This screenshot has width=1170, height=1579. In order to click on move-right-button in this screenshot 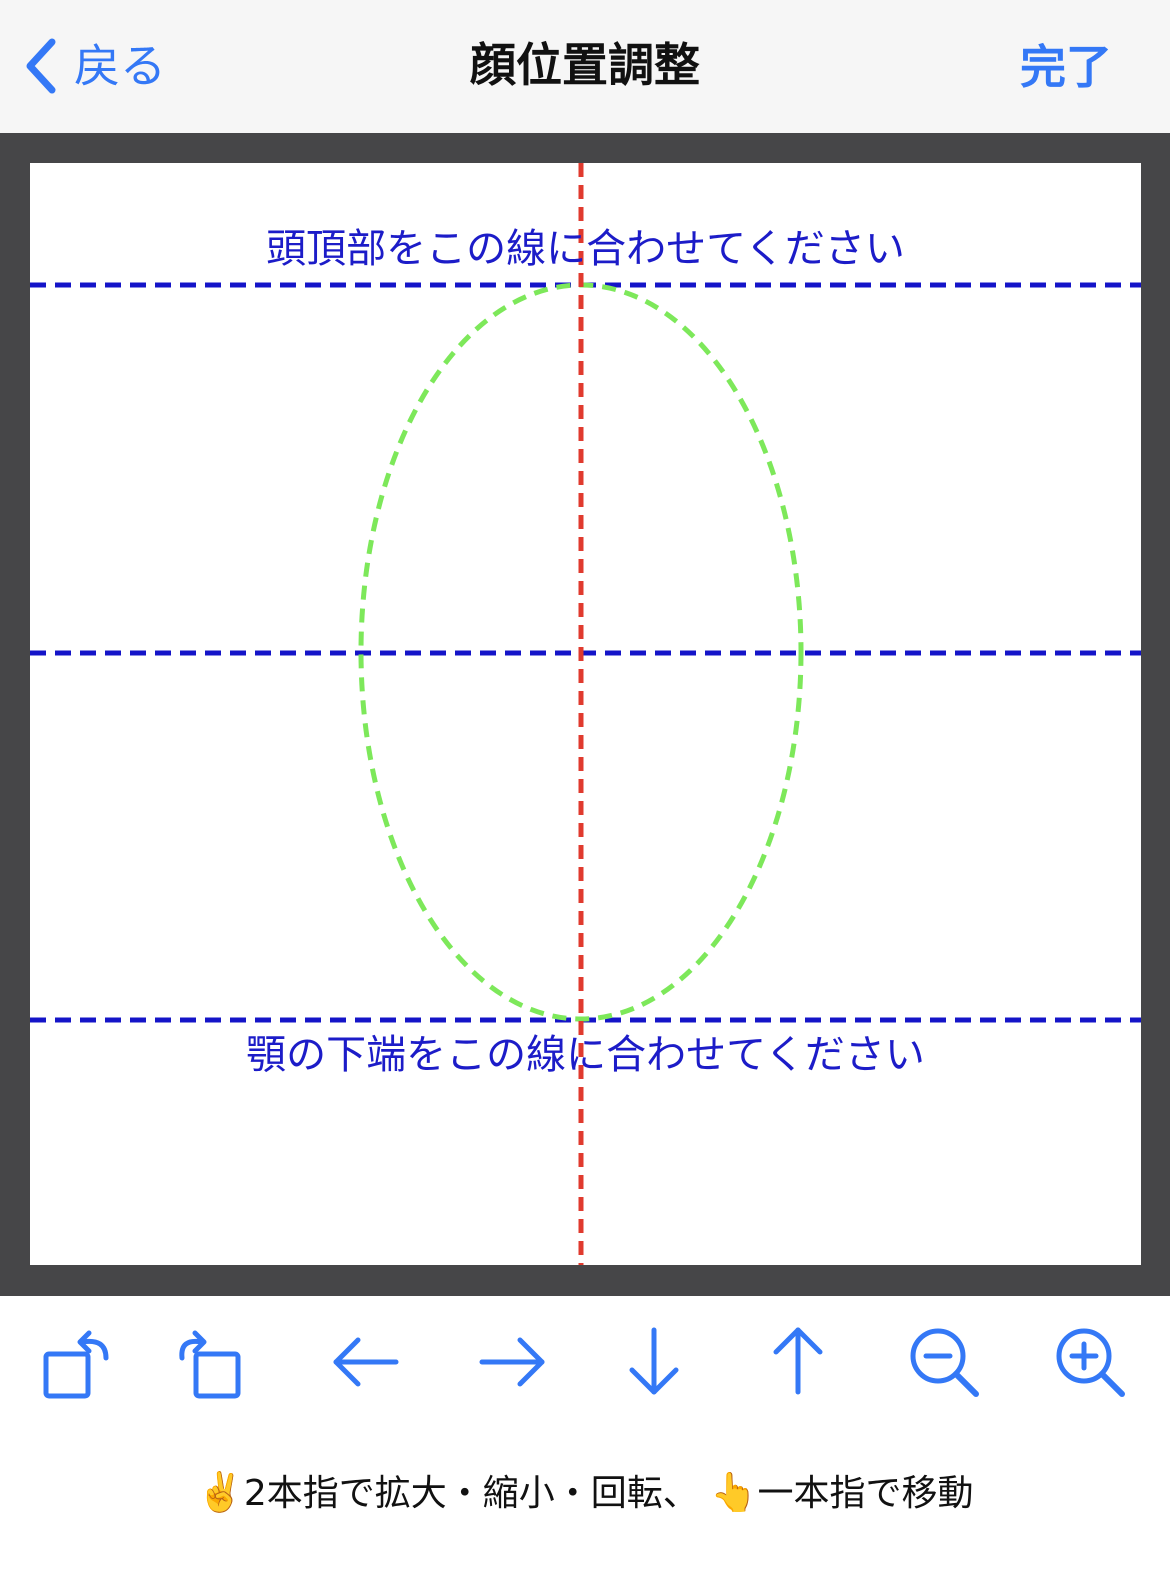, I will do `click(514, 1366)`.